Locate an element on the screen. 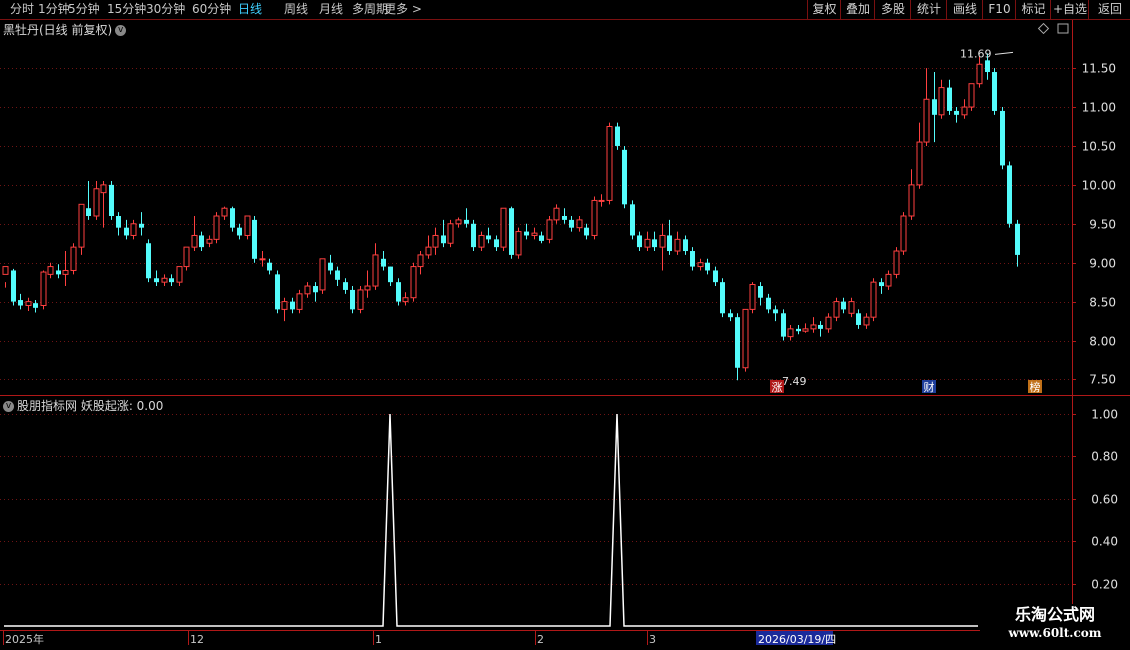 This screenshot has height=650, width=1130. window-icon is located at coordinates (1063, 28).